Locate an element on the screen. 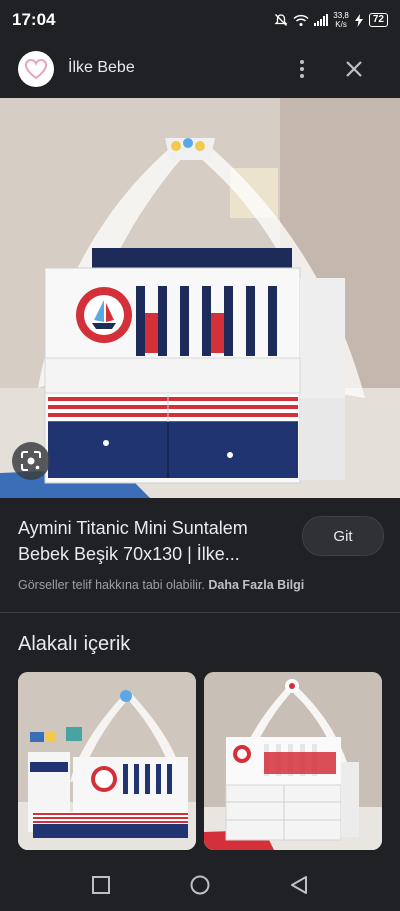 This screenshot has height=911, width=400. home-icon is located at coordinates (200, 885).